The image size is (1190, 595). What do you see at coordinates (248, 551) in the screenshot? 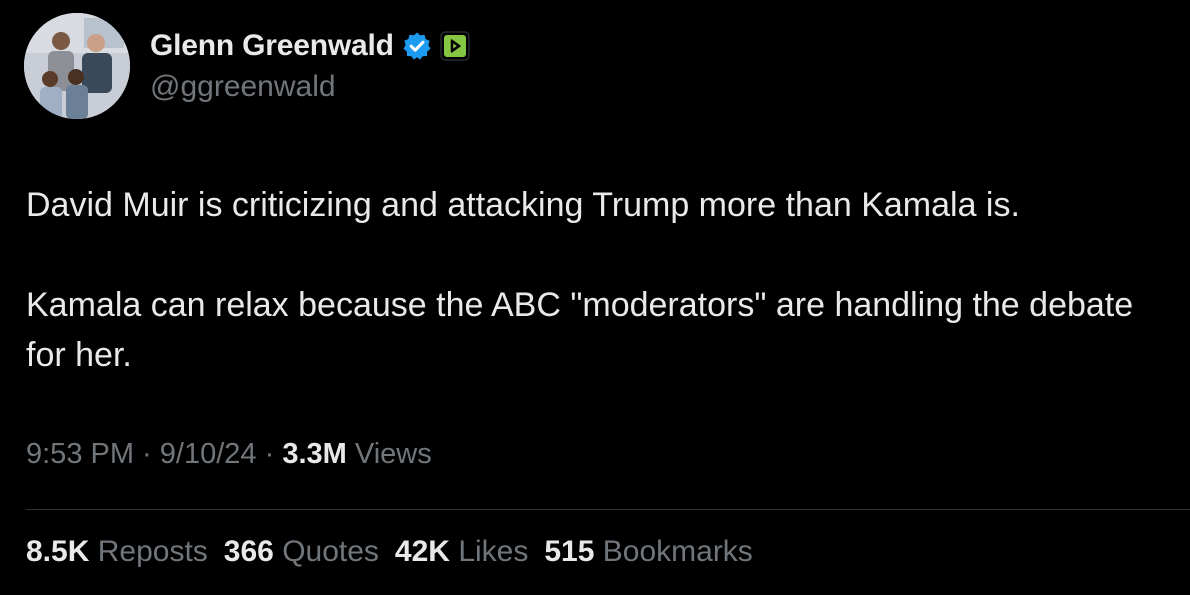
I see `stat-count: 366` at bounding box center [248, 551].